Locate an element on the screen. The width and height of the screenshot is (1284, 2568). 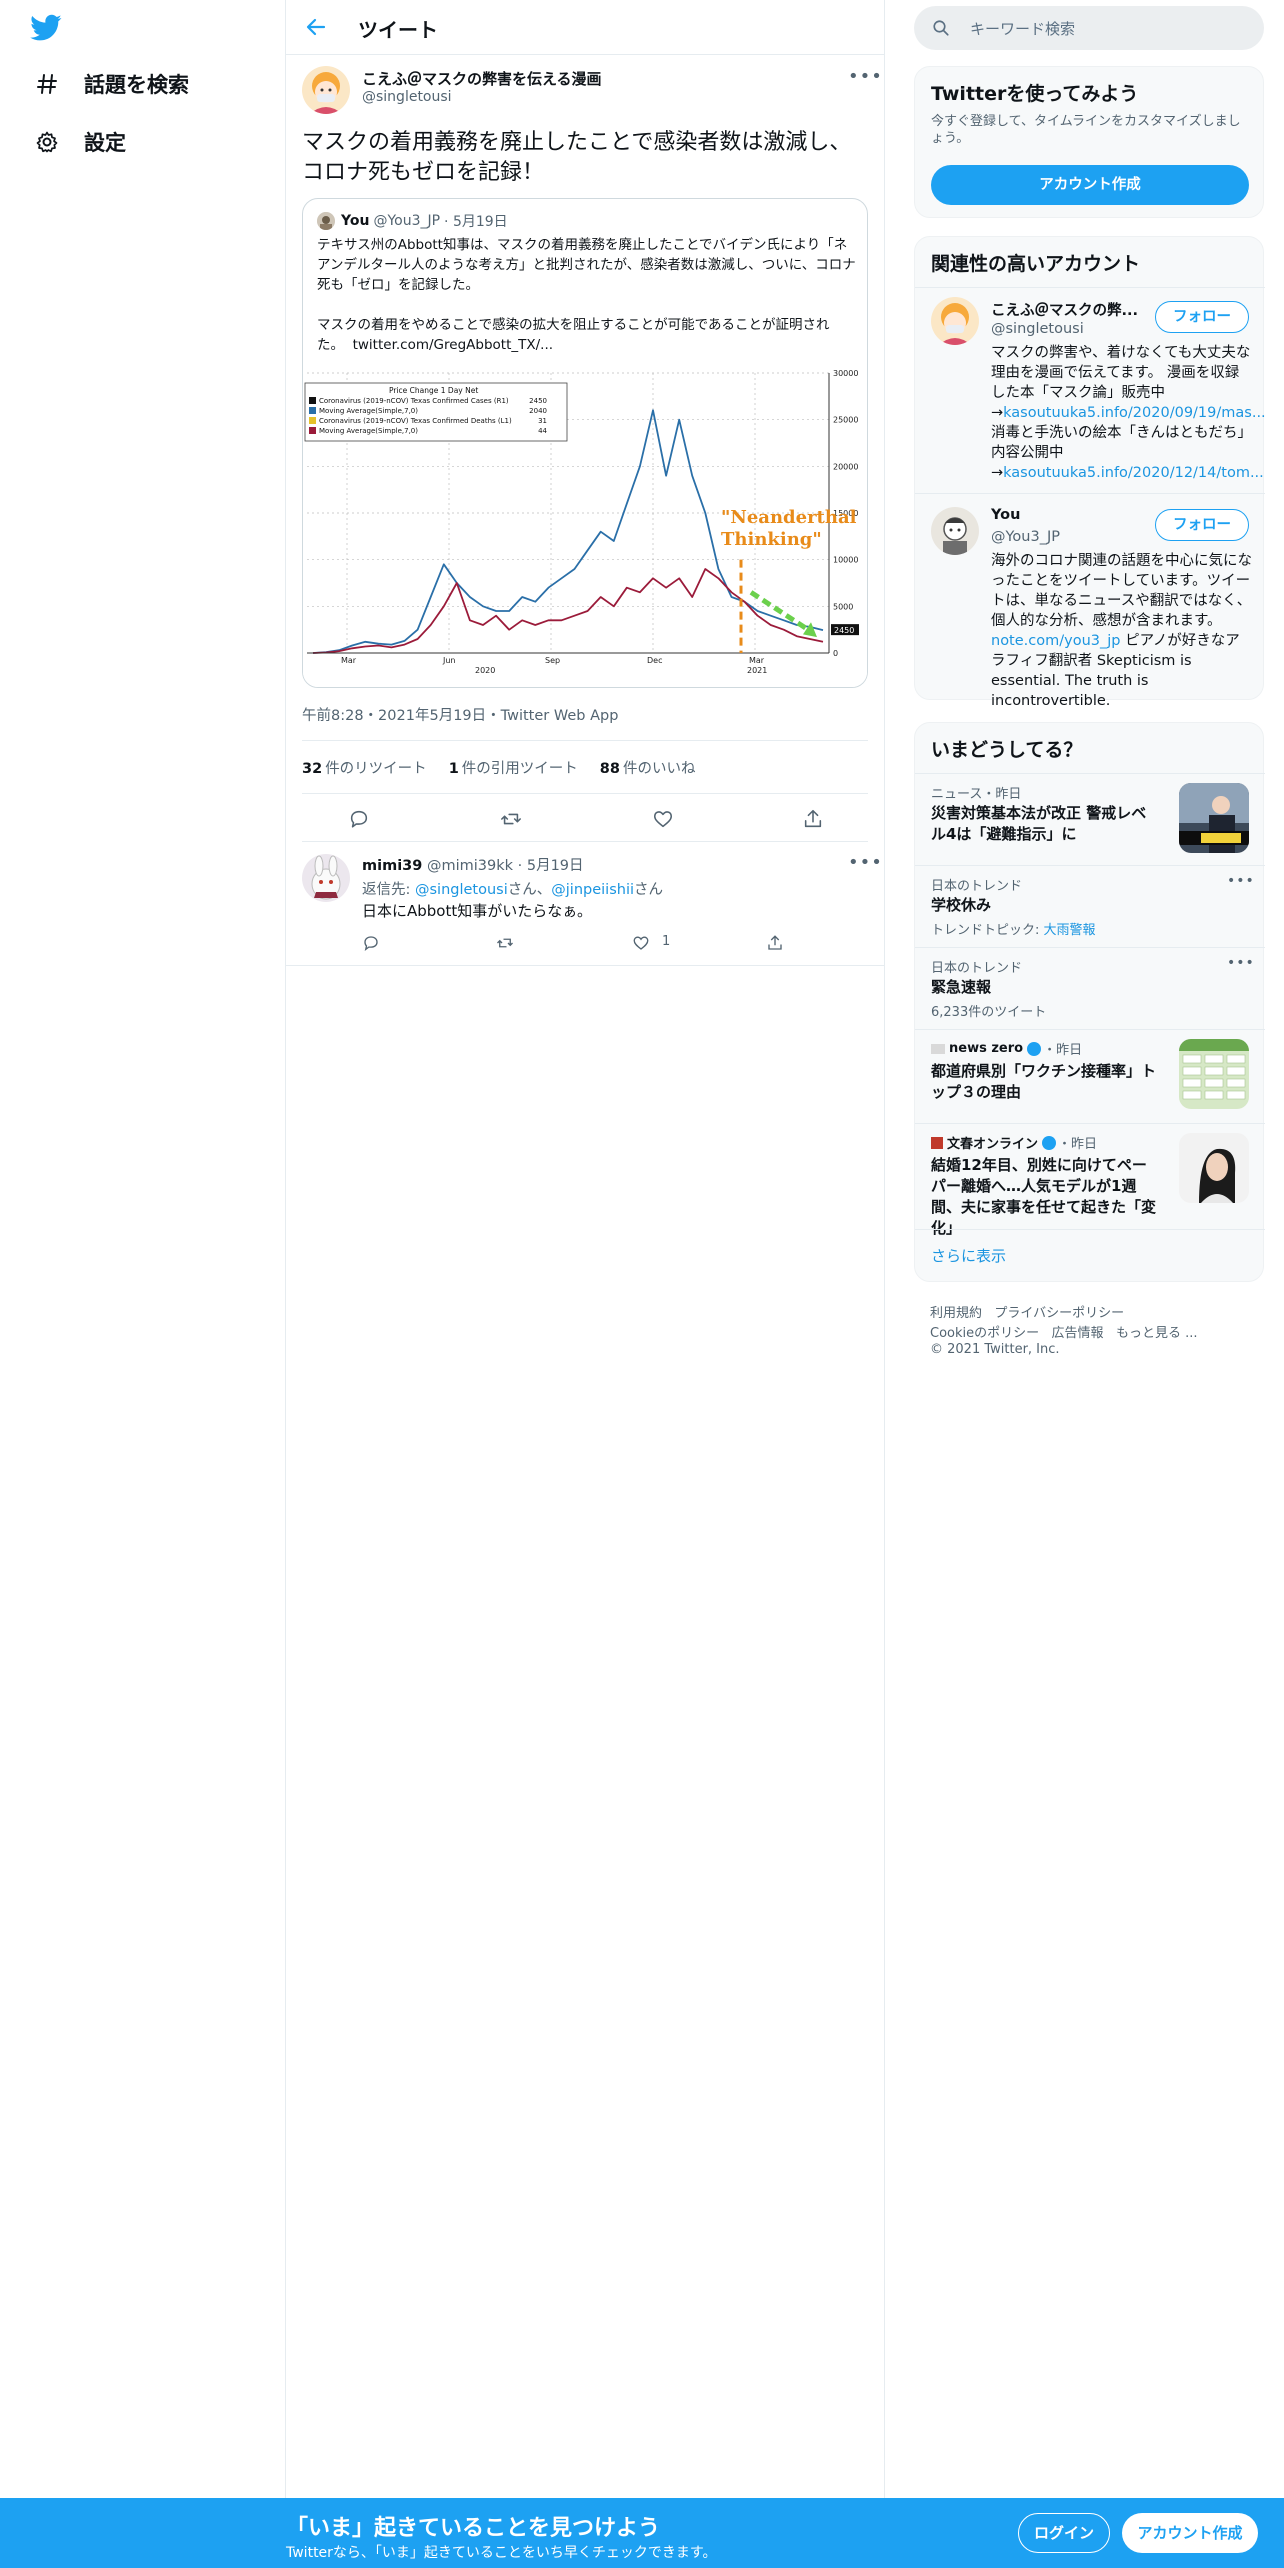
follow-button-1: フォロー is located at coordinates (1202, 317).